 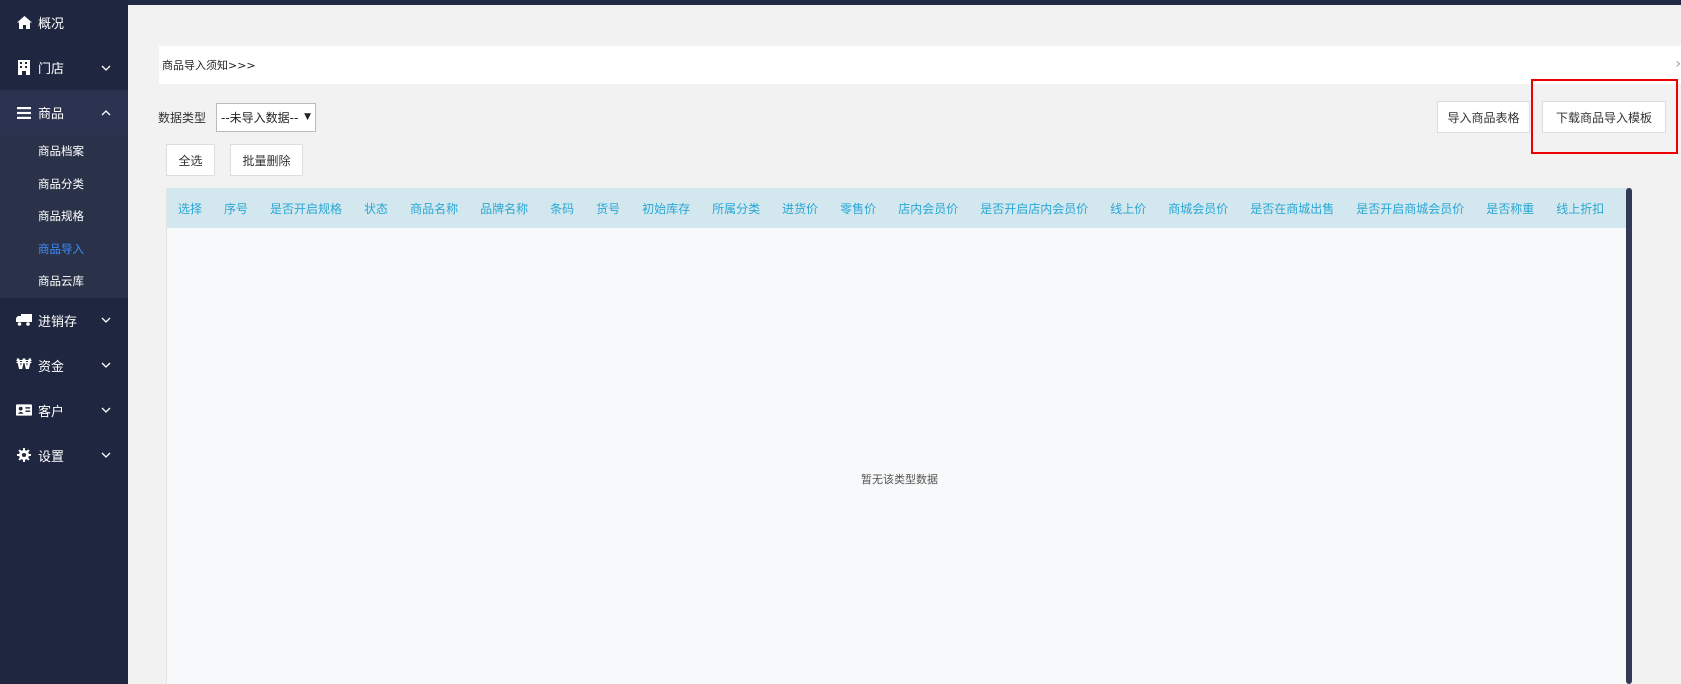 I want to click on truck-icon, so click(x=24, y=320).